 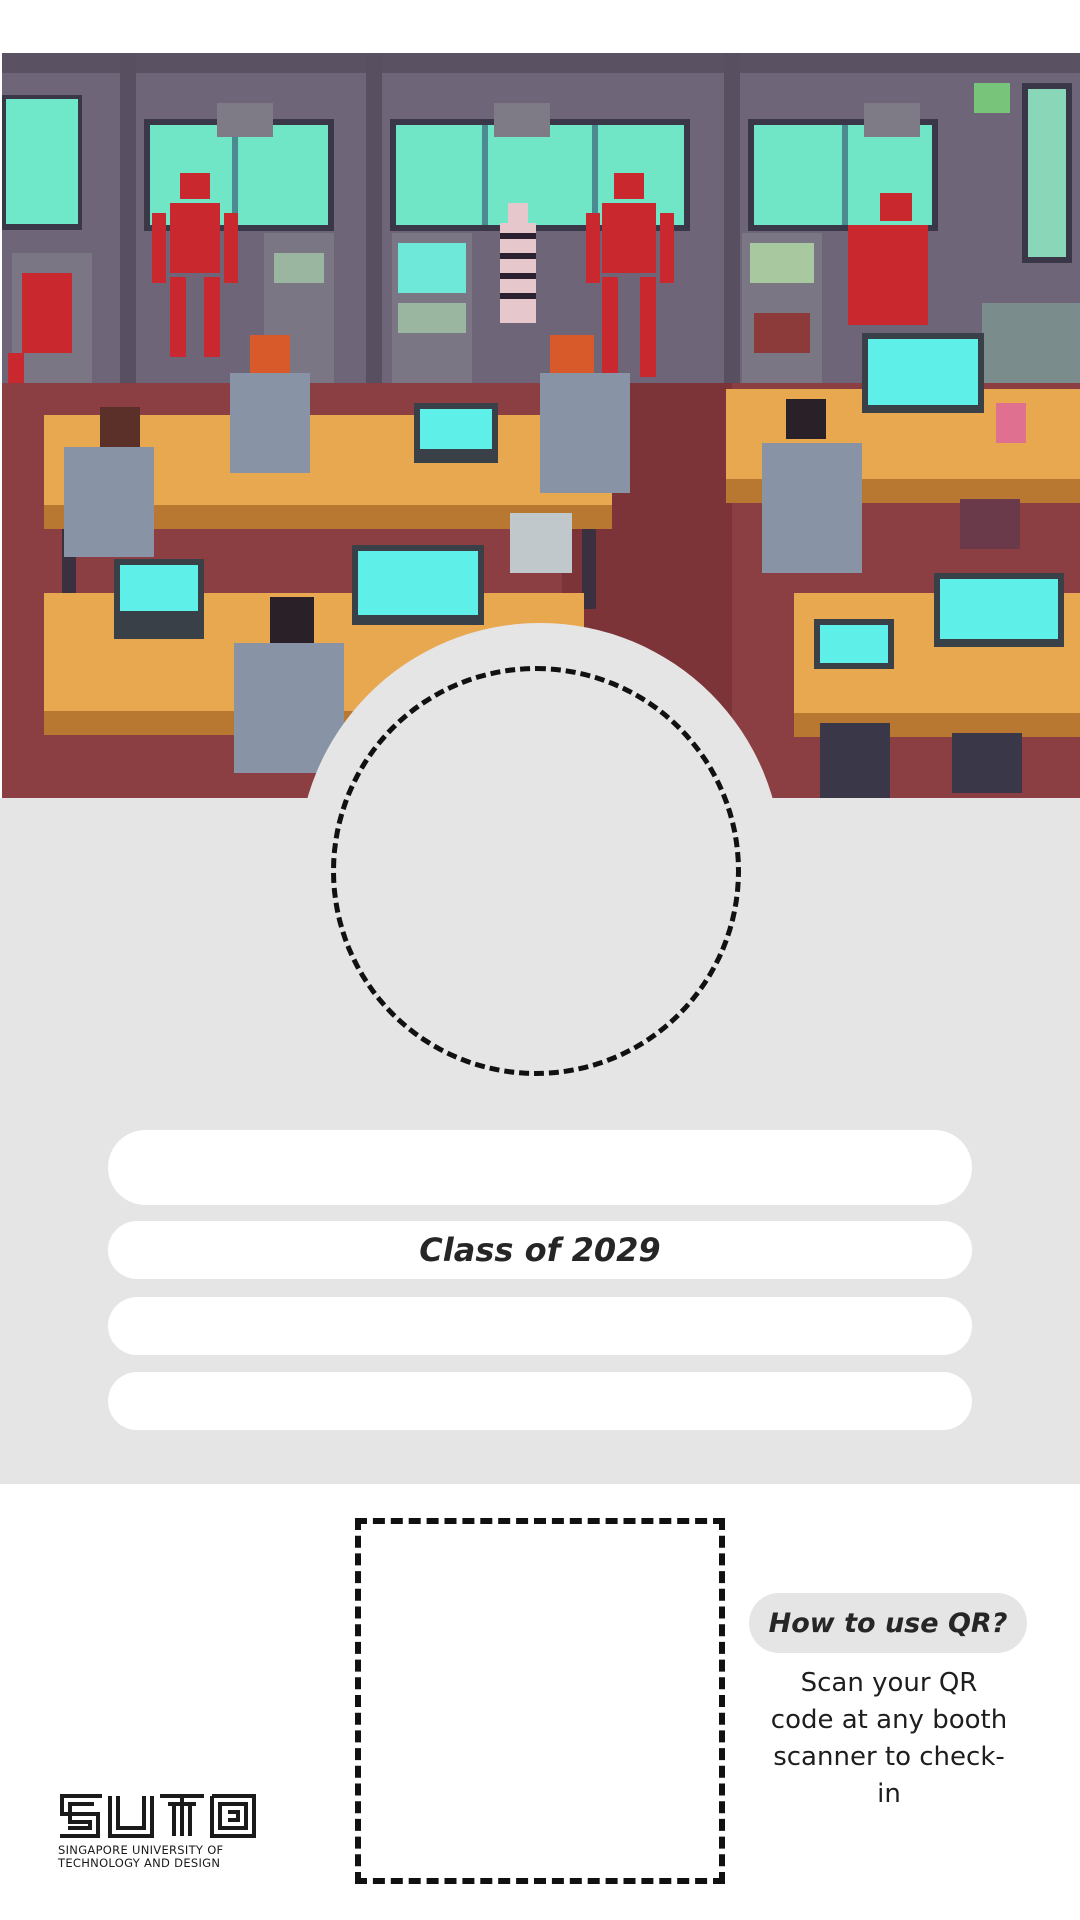 I want to click on class-text: Class of 2029, so click(x=540, y=1250).